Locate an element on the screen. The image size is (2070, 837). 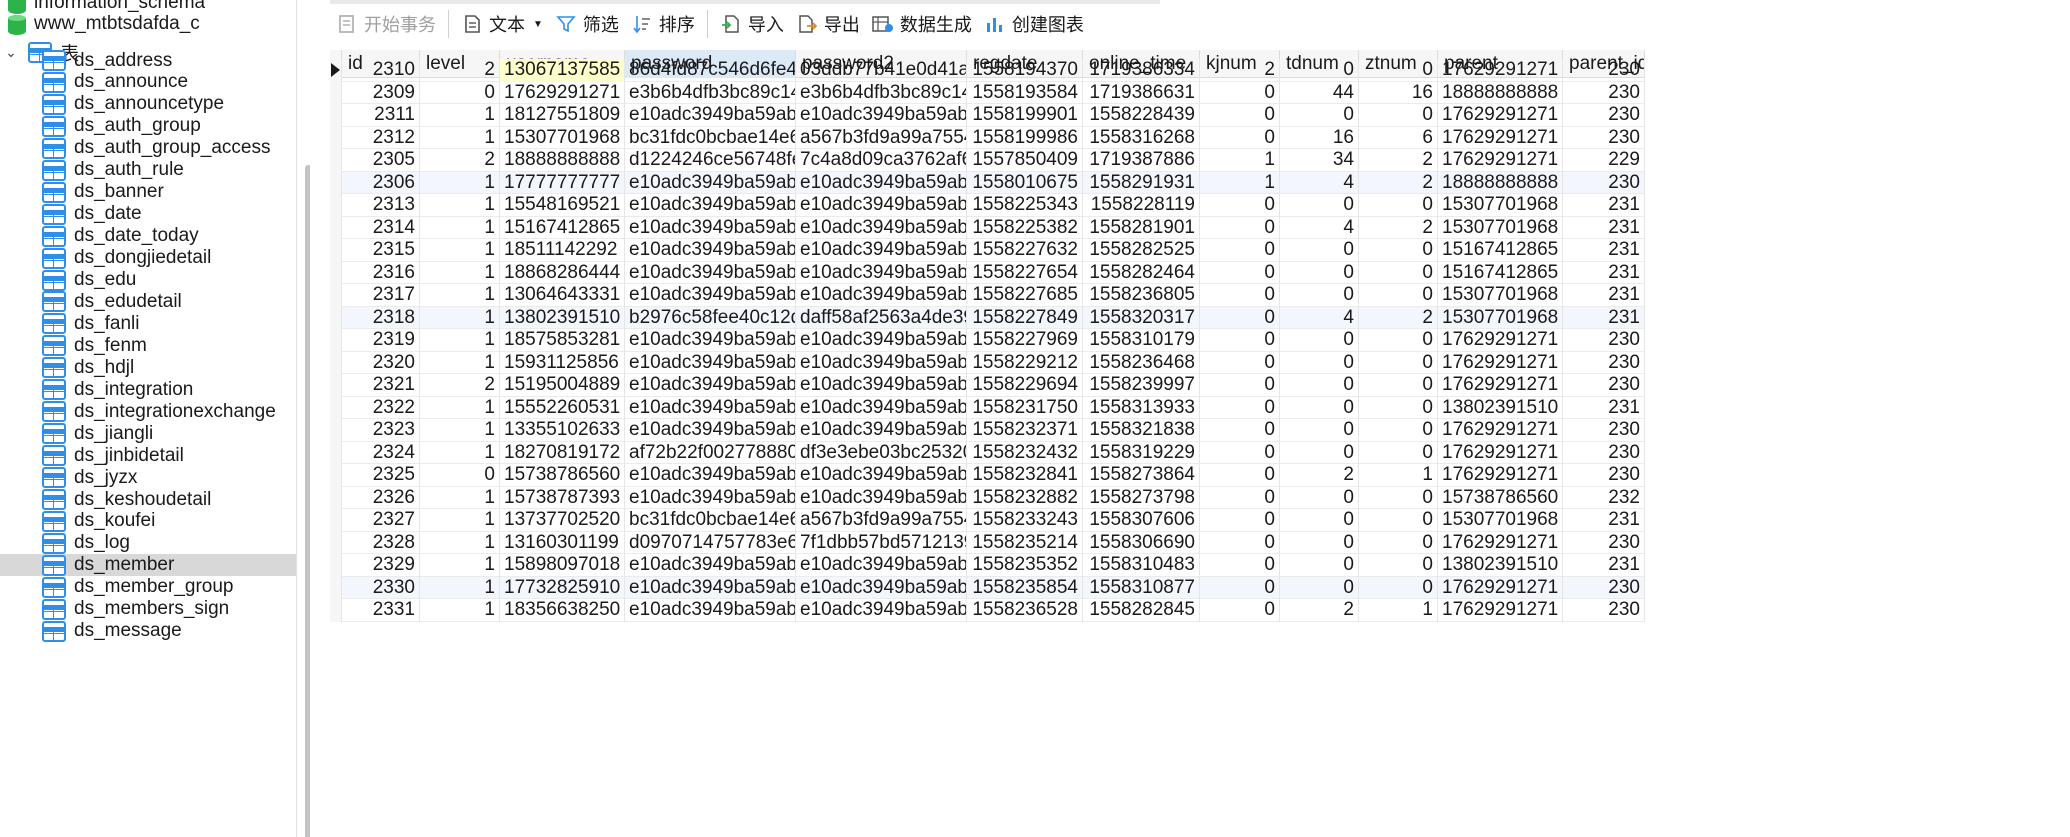
cell-id: 2318 is located at coordinates (381, 317).